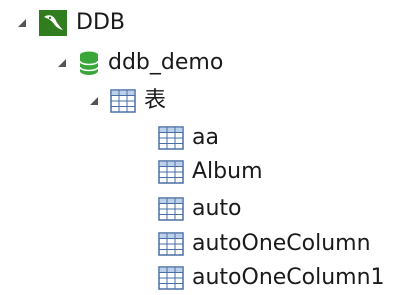 This screenshot has height=295, width=414. I want to click on database-icon, so click(89, 63).